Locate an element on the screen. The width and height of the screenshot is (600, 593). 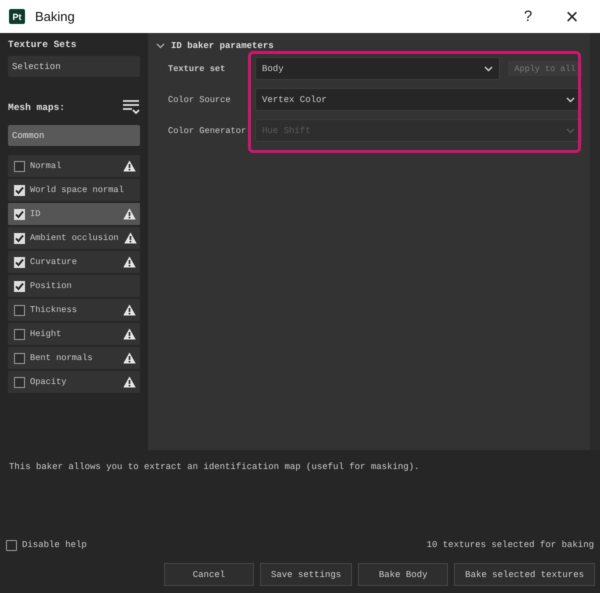
help-button: ? is located at coordinates (528, 16).